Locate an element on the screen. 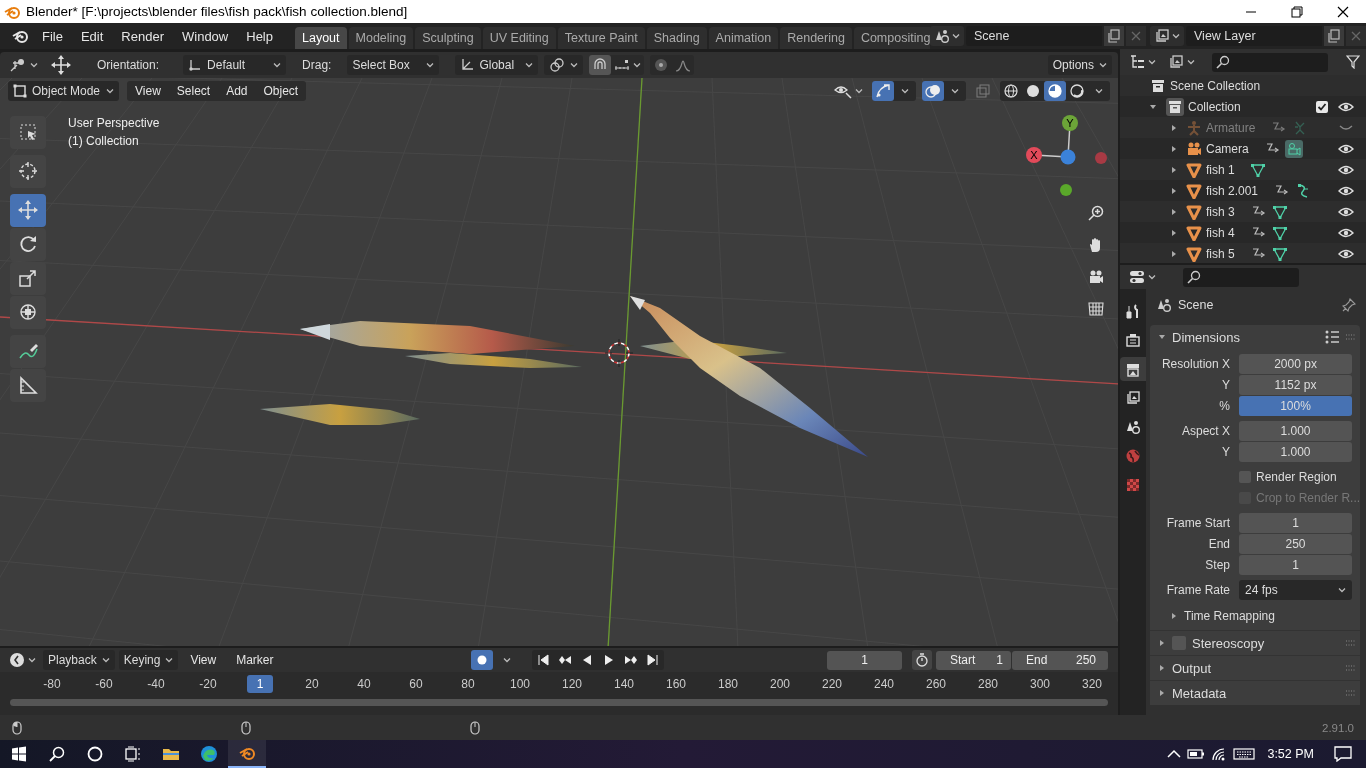 This screenshot has width=1366, height=768. field-value: 1 is located at coordinates (999, 660).